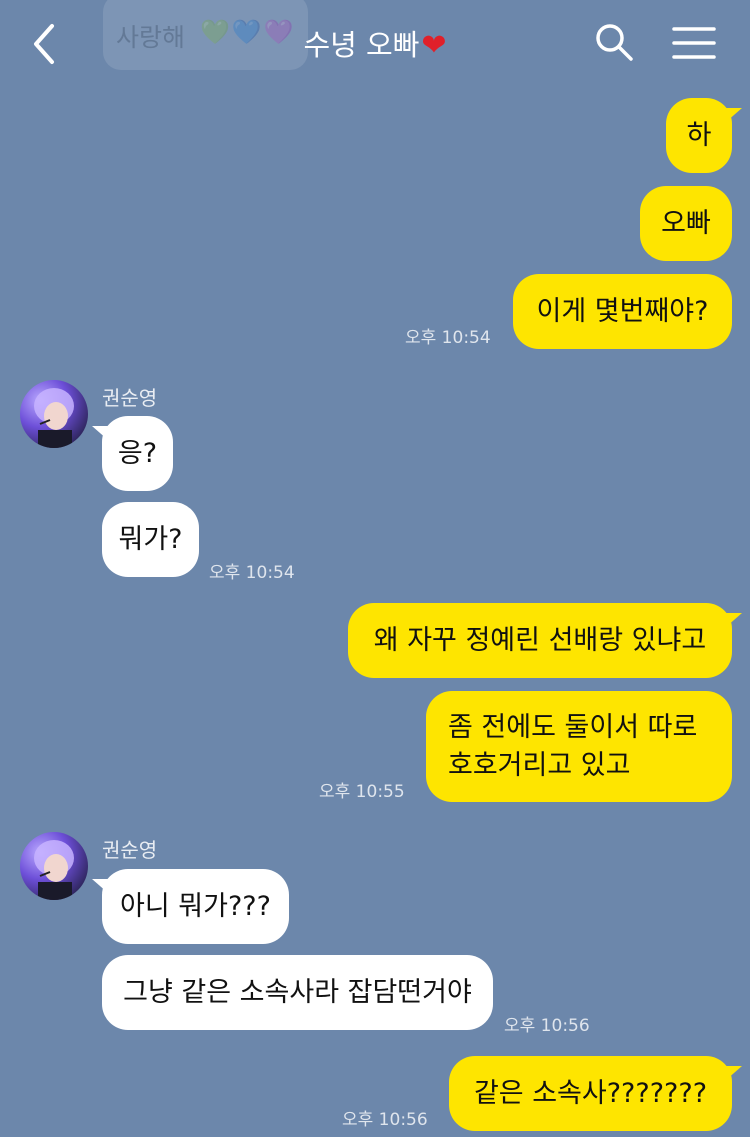  I want to click on my-message-bubble: 이게 몇번째야?, so click(622, 311).